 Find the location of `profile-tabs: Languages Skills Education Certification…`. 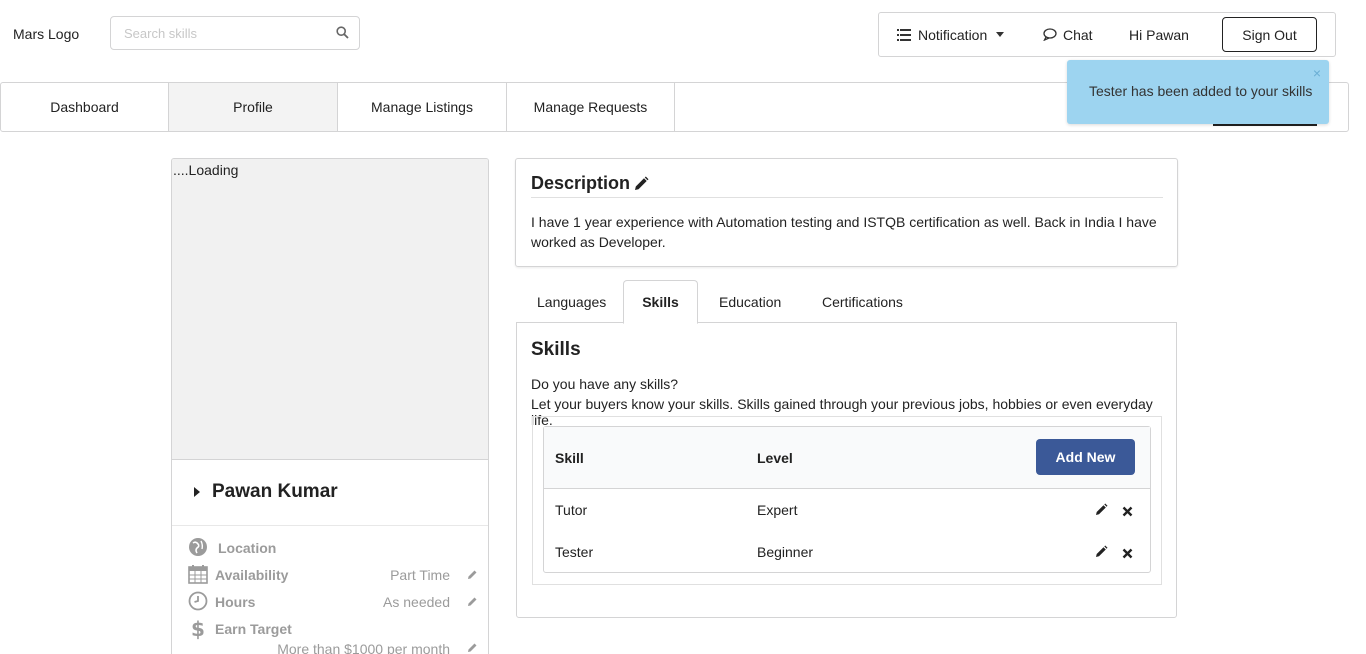

profile-tabs: Languages Skills Education Certification… is located at coordinates (846, 302).